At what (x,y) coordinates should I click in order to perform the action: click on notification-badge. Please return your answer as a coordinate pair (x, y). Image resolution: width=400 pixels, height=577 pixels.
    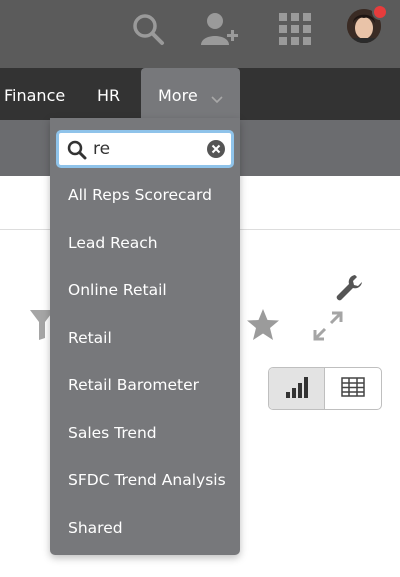
    Looking at the image, I should click on (380, 12).